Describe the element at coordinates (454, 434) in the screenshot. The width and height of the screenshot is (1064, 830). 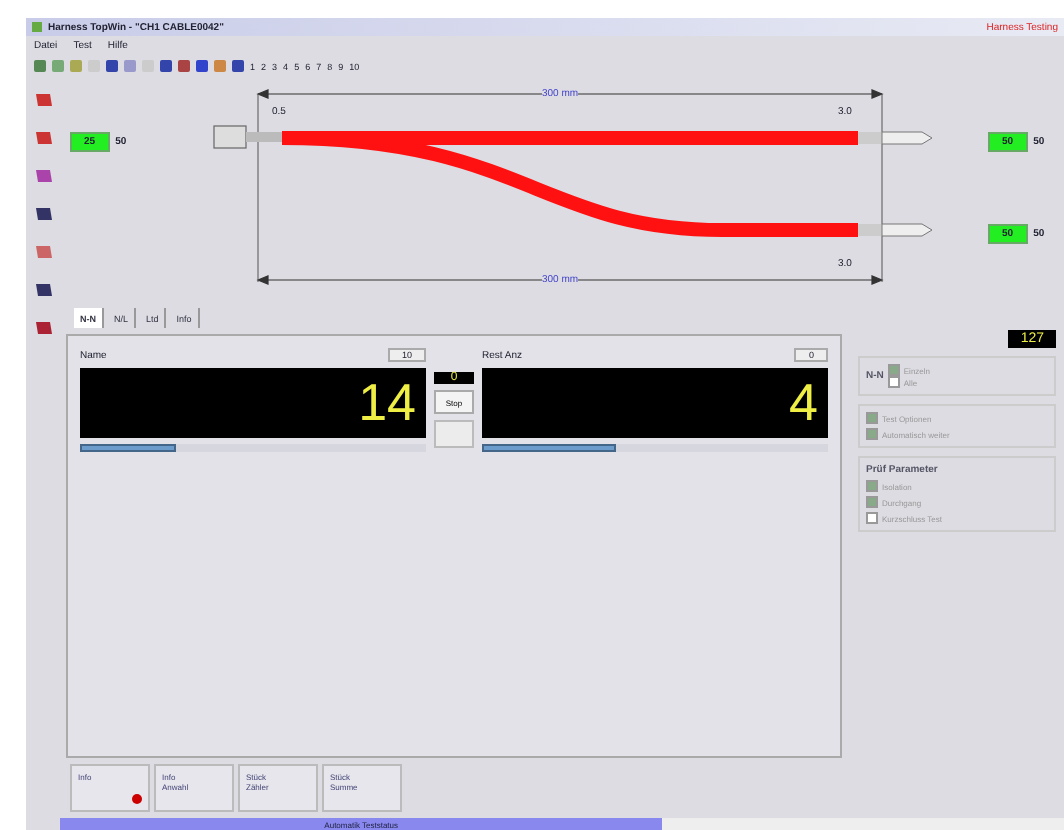
I see `blank-button` at that location.